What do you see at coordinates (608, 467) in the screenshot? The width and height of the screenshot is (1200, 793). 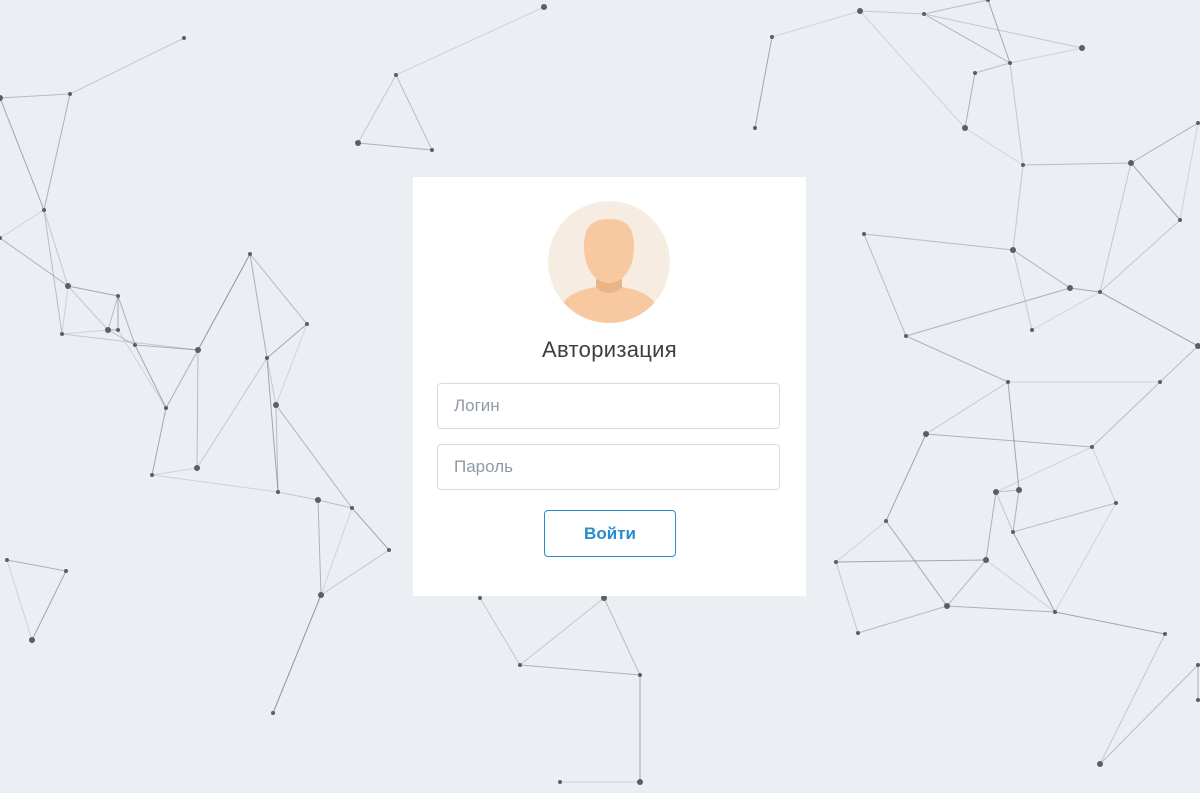 I see `password-input` at bounding box center [608, 467].